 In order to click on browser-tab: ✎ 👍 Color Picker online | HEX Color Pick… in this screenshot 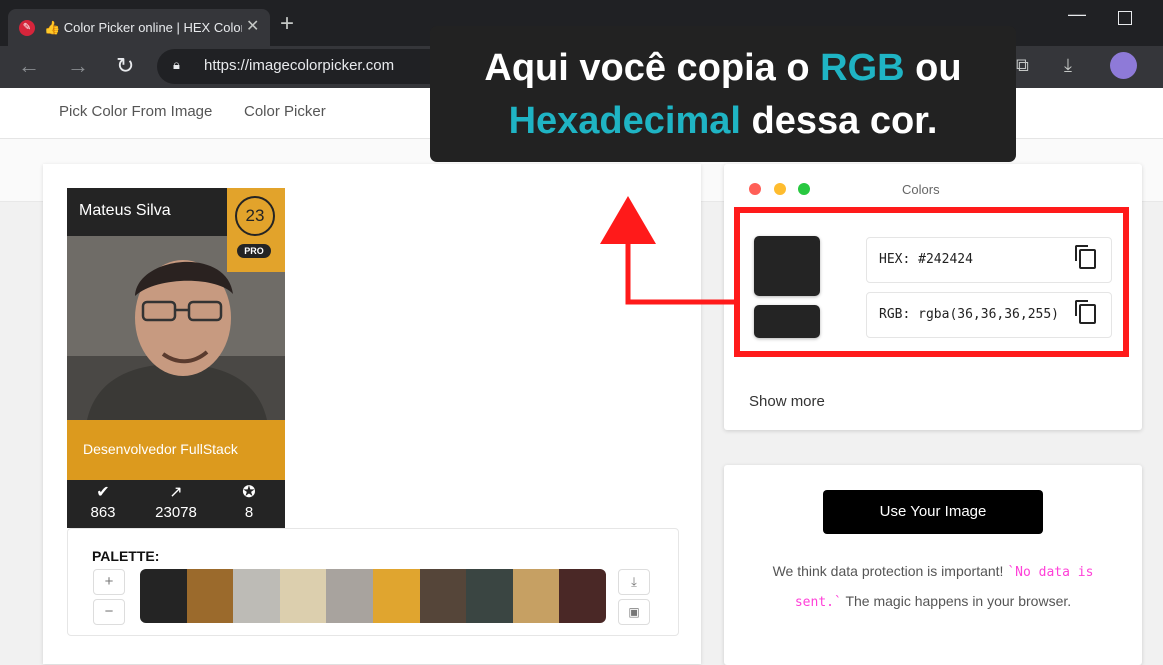, I will do `click(139, 27)`.